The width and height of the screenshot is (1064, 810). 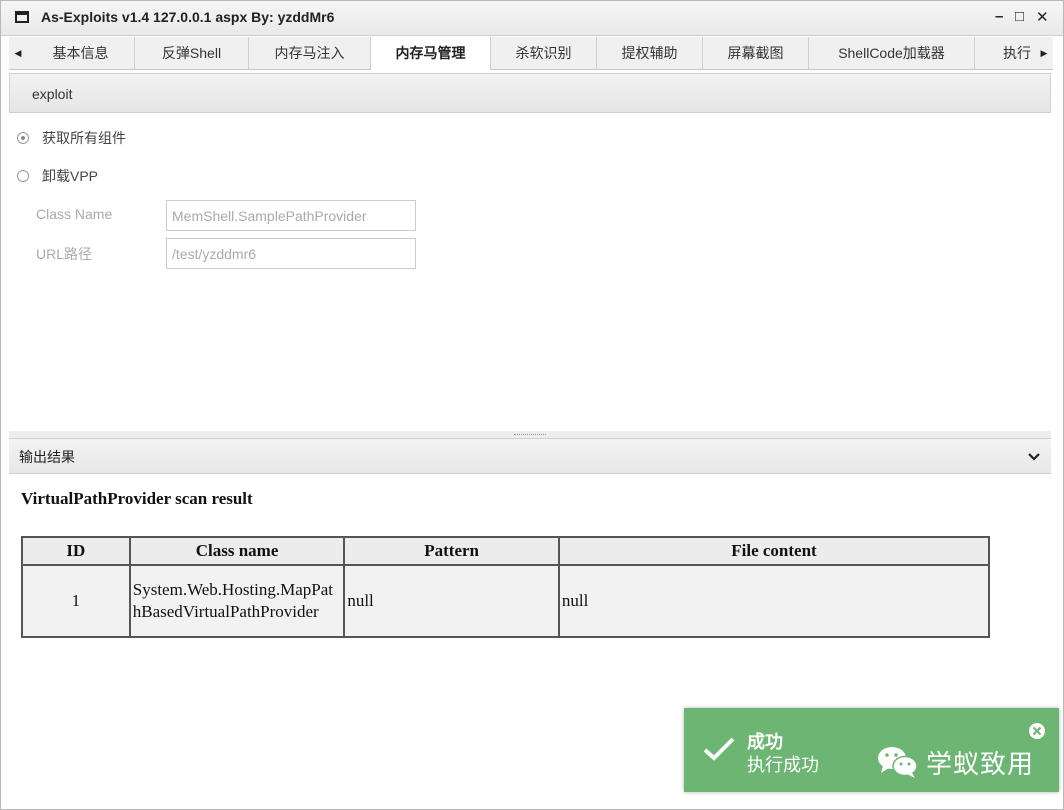 What do you see at coordinates (783, 765) in the screenshot?
I see `toast-message: 执行成功` at bounding box center [783, 765].